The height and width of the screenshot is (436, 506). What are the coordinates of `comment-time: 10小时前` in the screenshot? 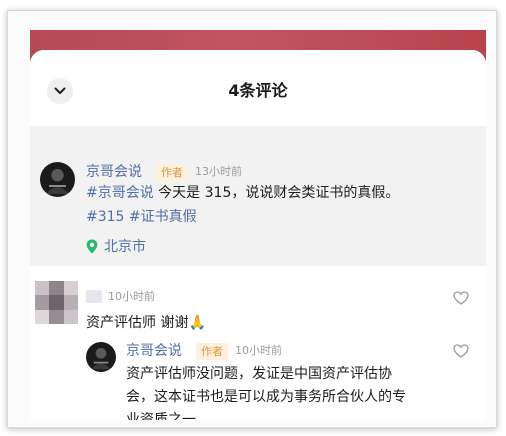 It's located at (131, 296).